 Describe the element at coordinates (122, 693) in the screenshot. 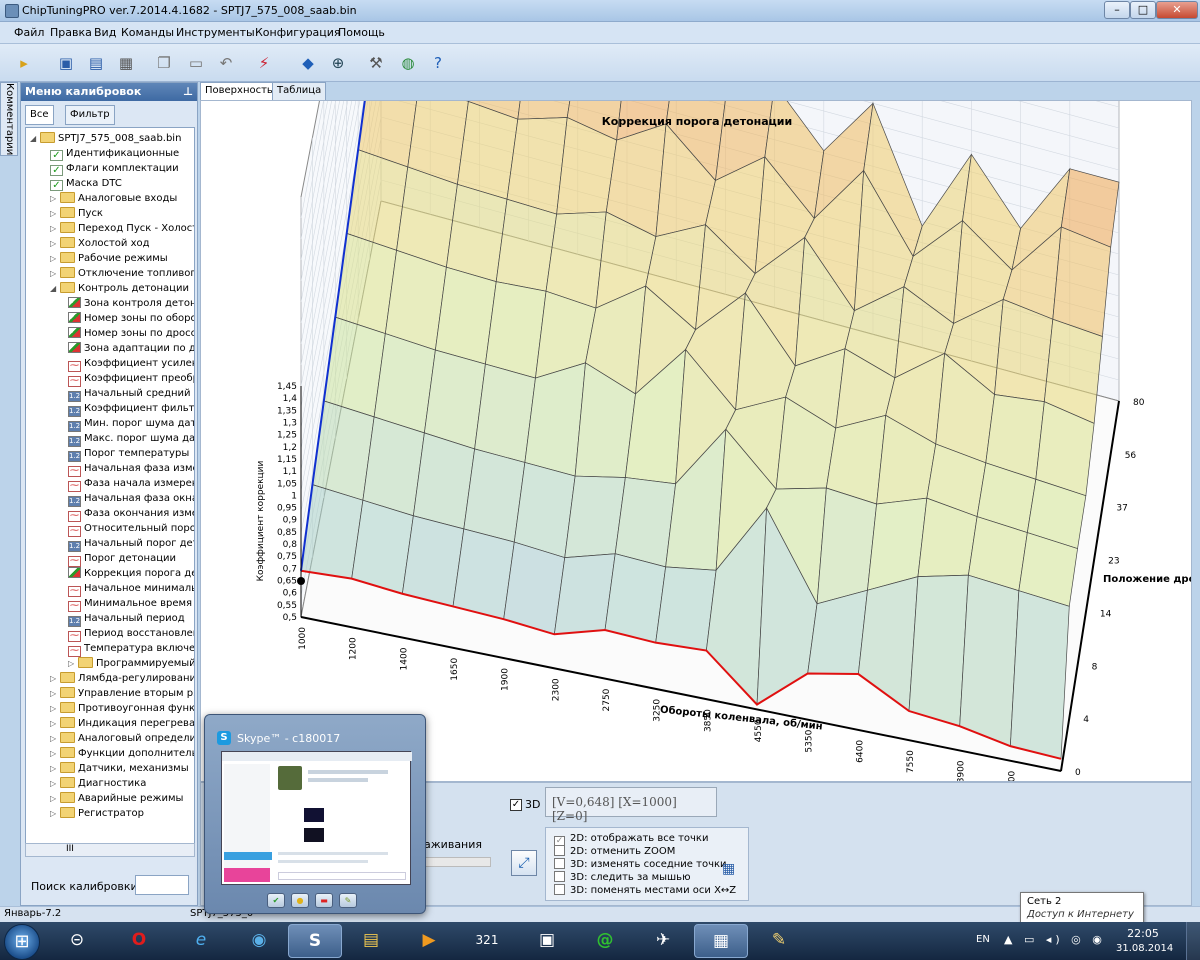

I see `tree-folder: ▷ Управление вторым рядом` at that location.